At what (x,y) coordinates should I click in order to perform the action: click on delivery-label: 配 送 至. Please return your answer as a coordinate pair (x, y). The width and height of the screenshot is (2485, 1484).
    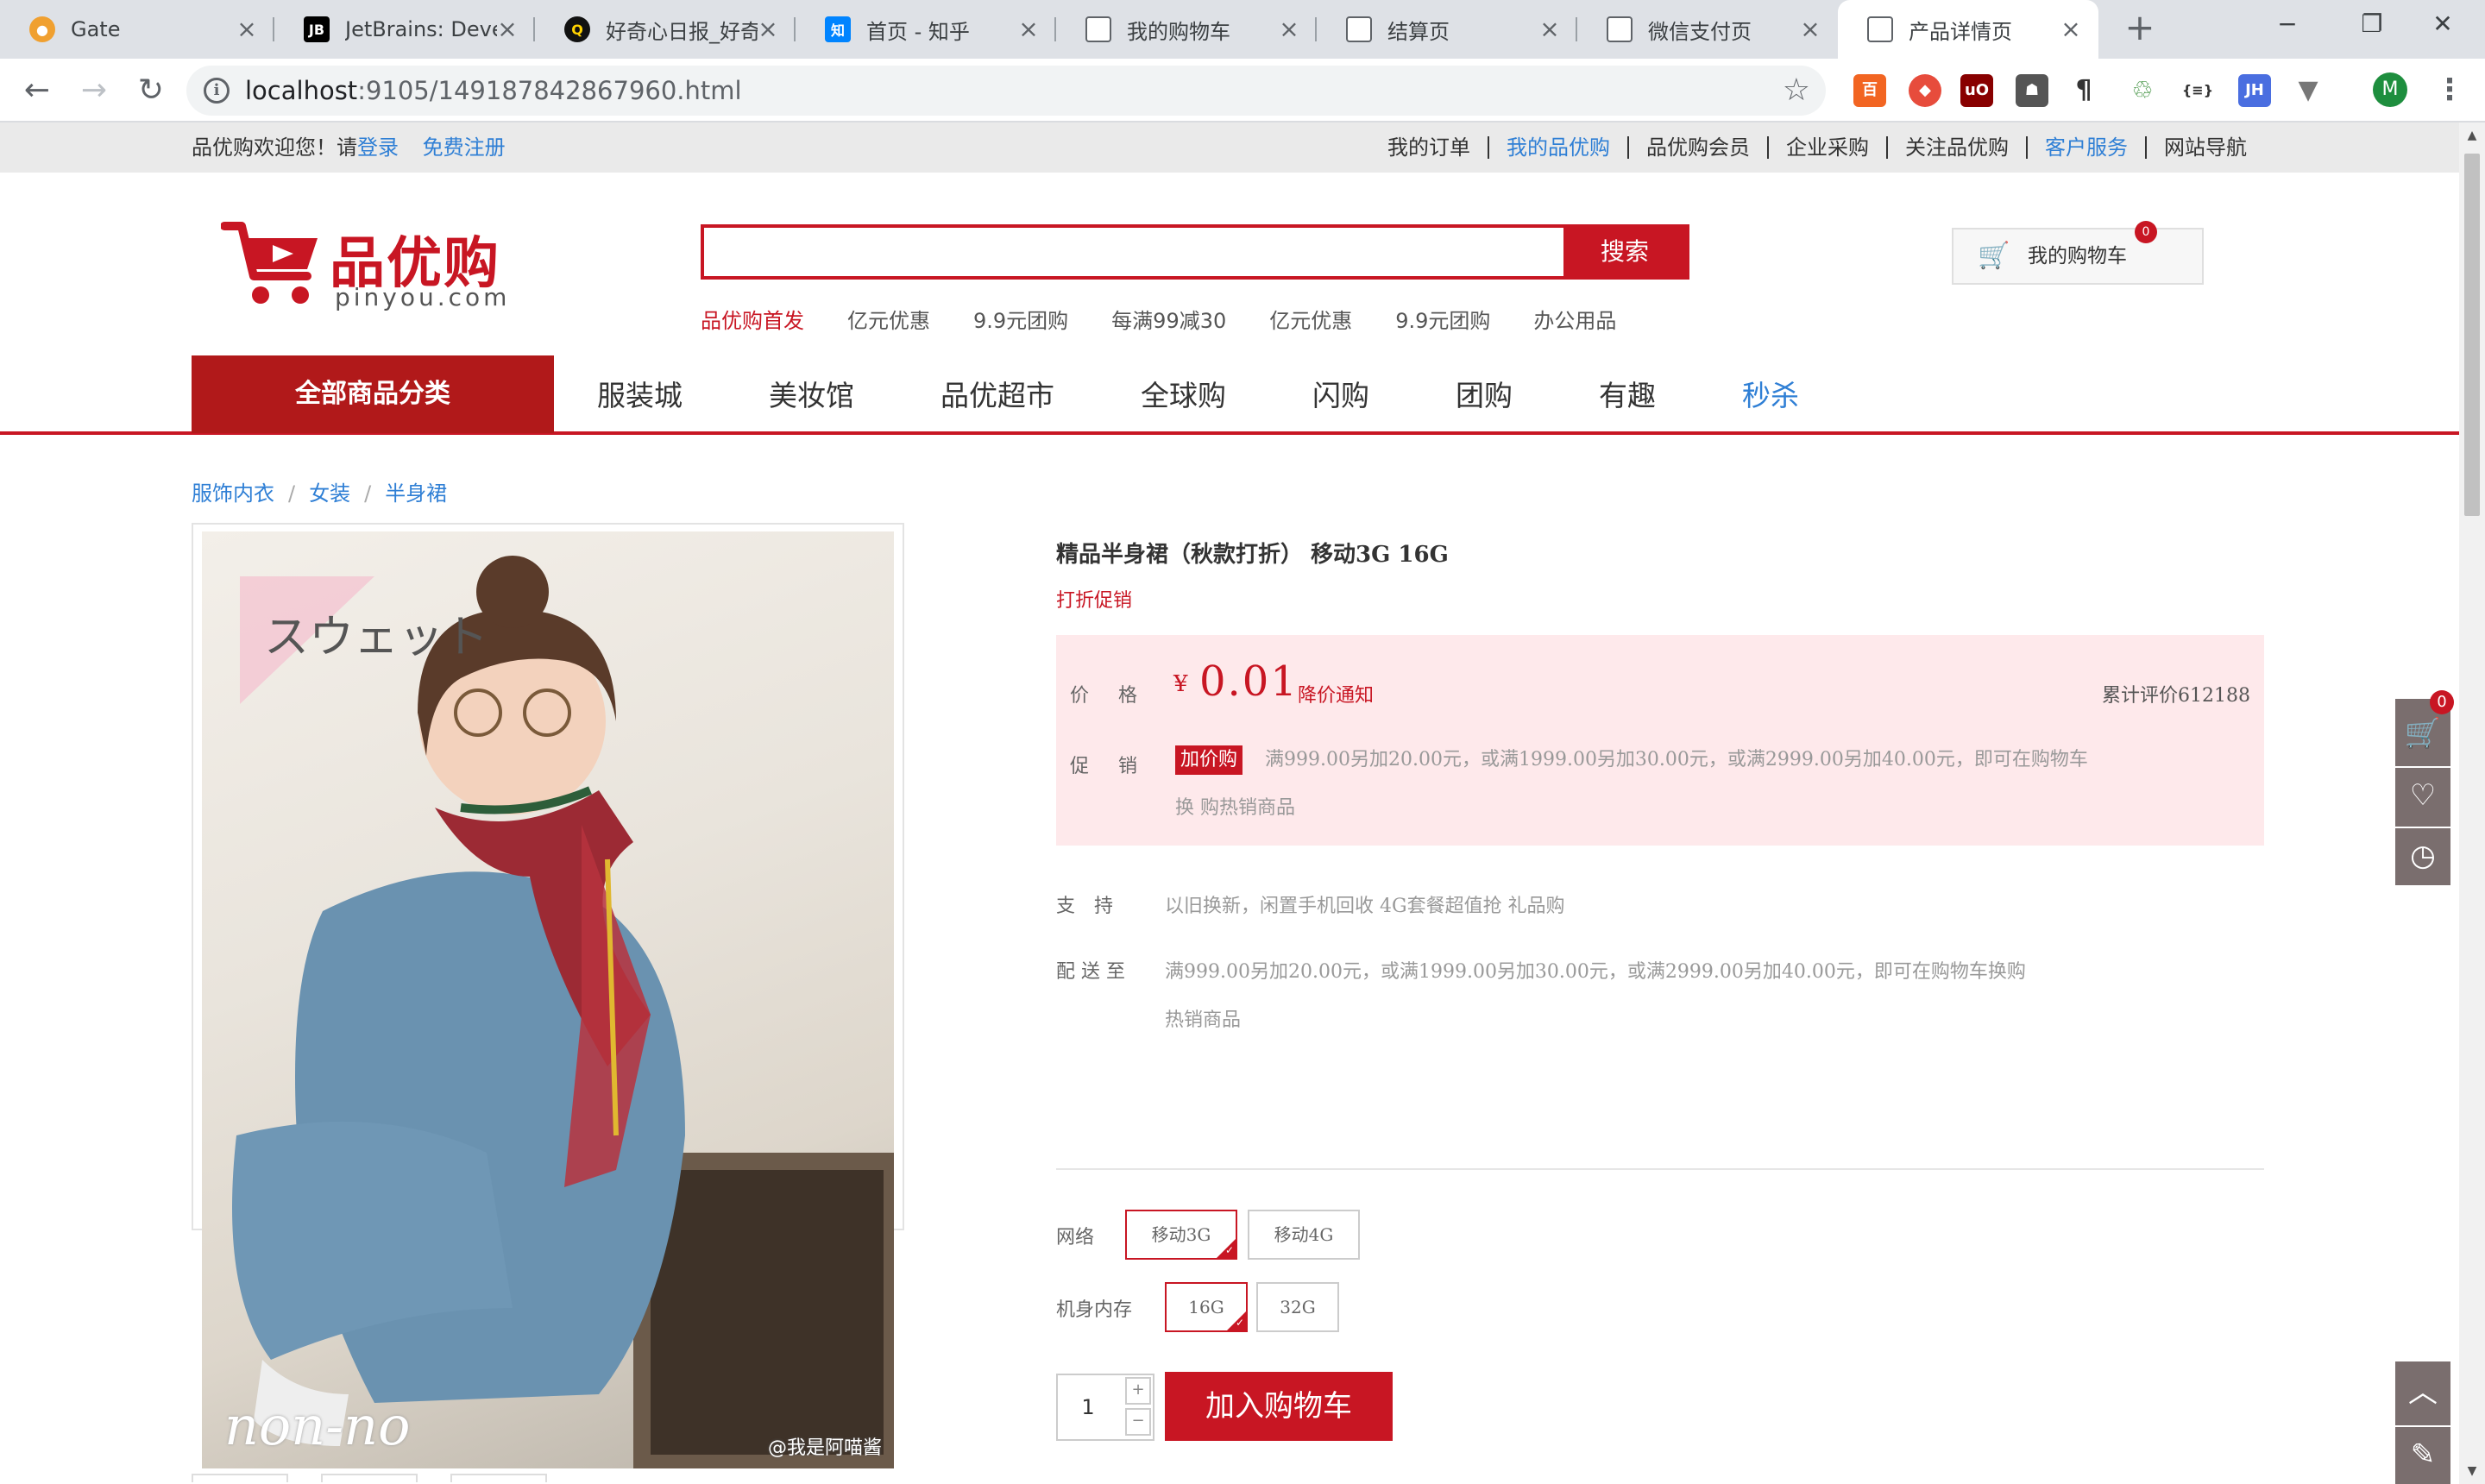
    Looking at the image, I should click on (1090, 972).